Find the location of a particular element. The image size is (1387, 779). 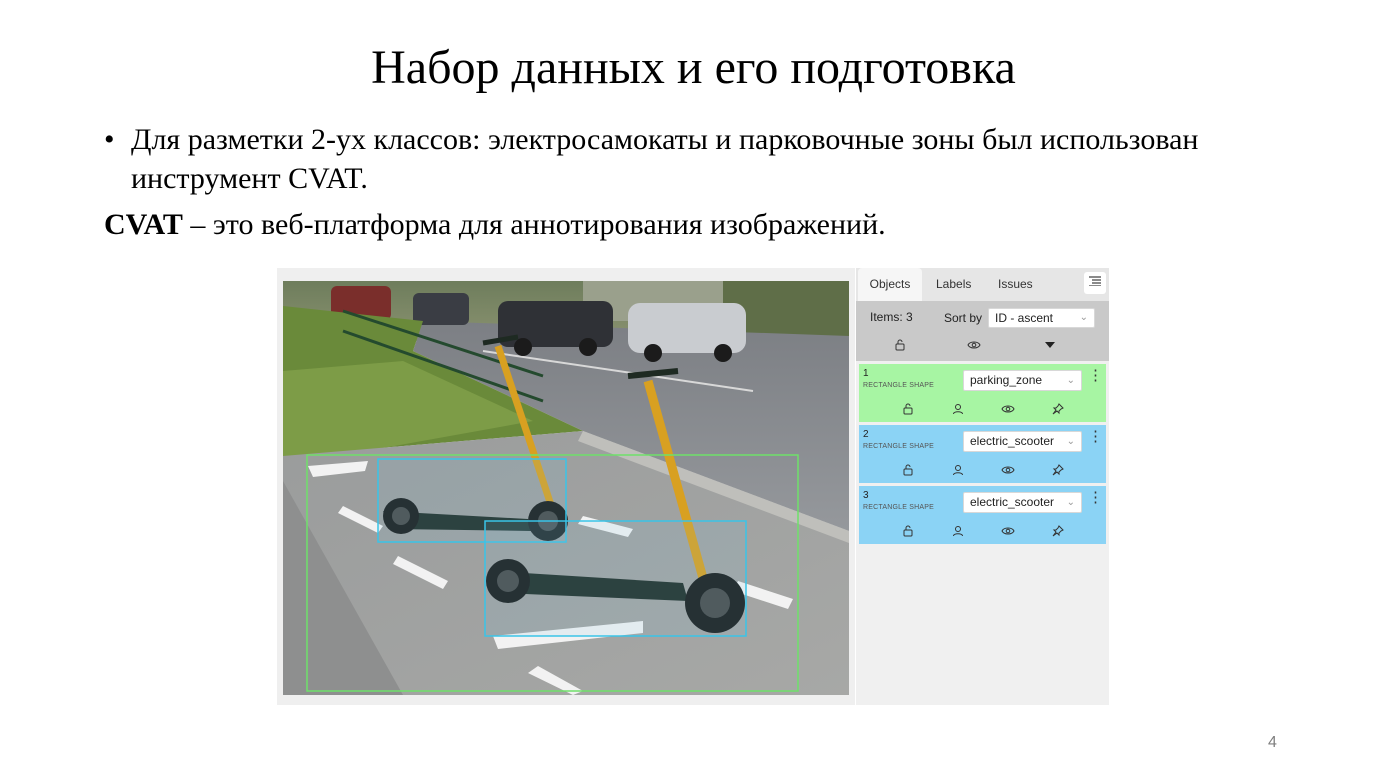

list-menu-icon is located at coordinates (1095, 283).